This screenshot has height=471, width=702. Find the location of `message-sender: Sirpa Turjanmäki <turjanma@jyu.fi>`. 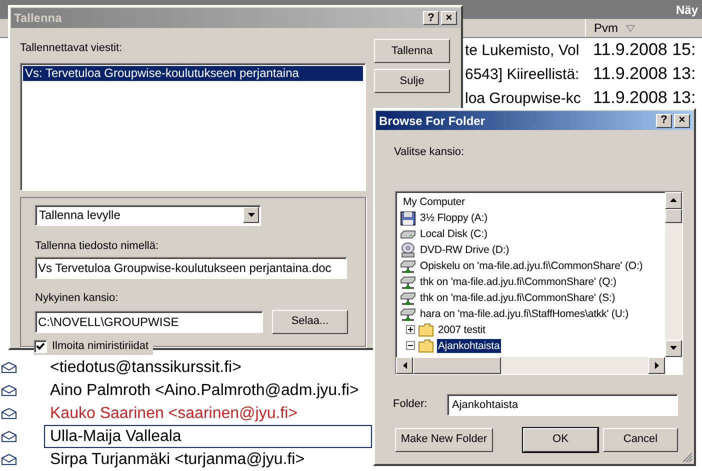

message-sender: Sirpa Turjanmäki <turjanma@jyu.fi> is located at coordinates (208, 459).